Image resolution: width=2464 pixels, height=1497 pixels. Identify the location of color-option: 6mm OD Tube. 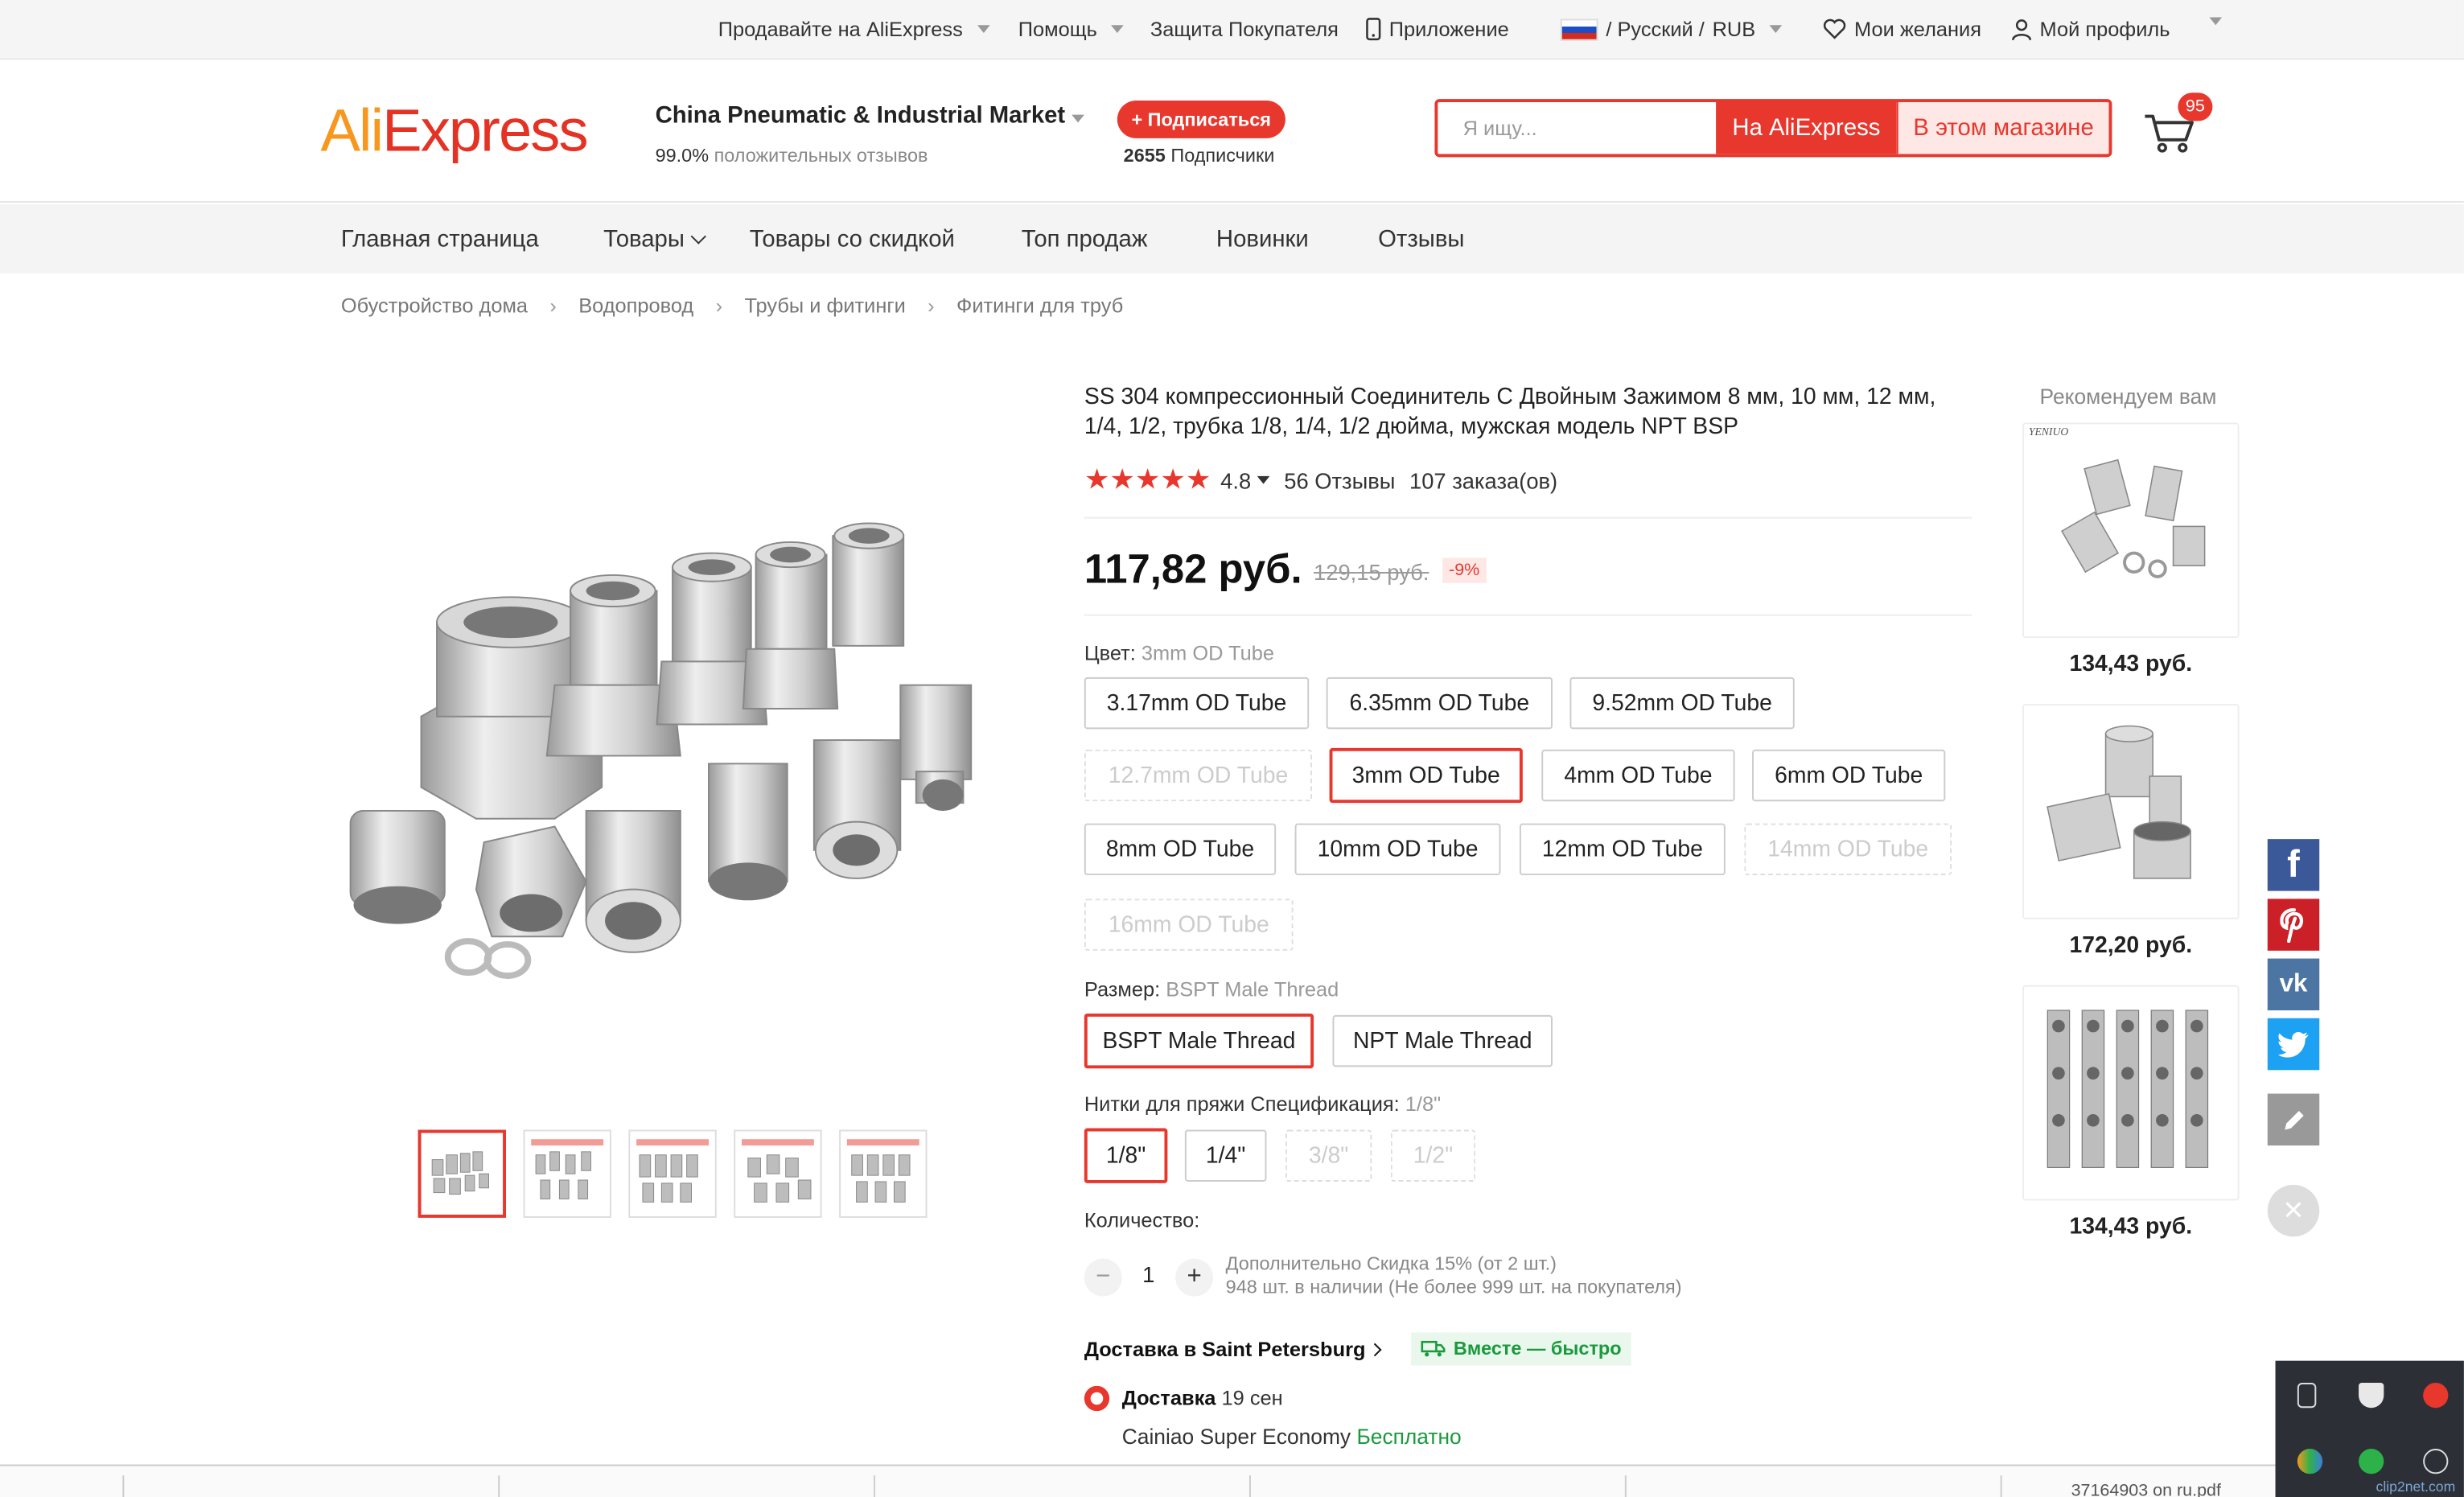
(1849, 775).